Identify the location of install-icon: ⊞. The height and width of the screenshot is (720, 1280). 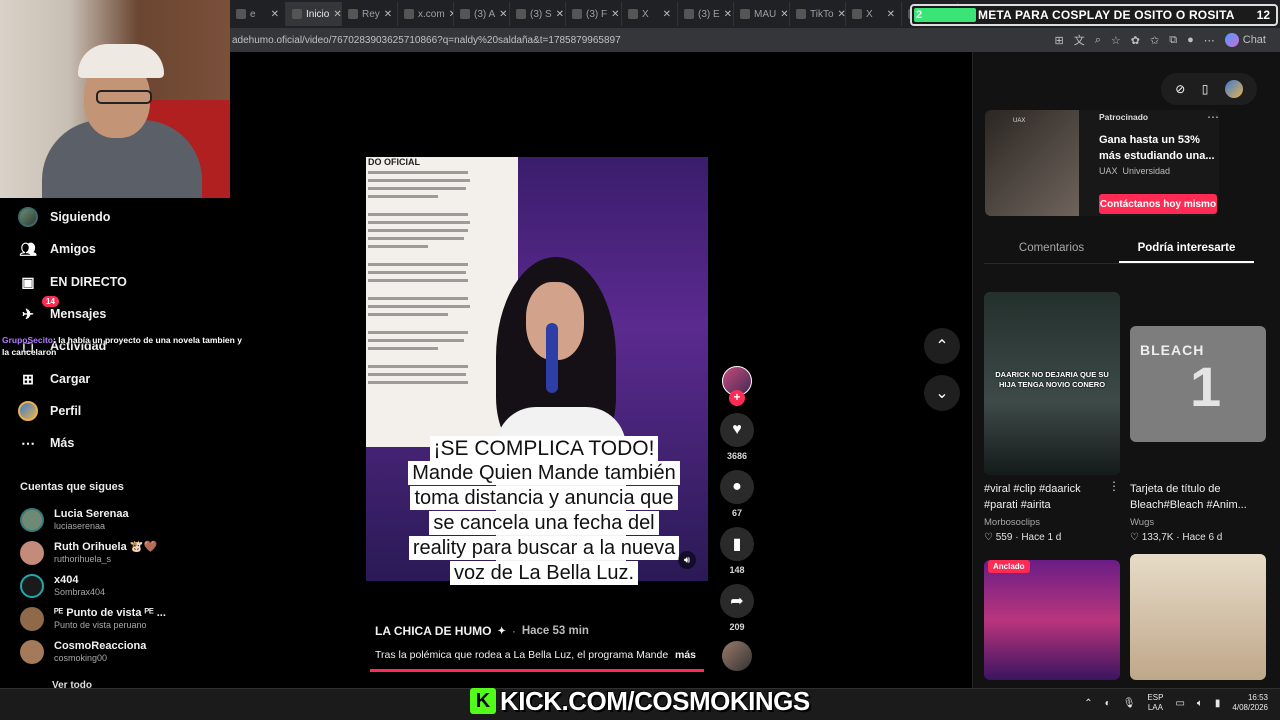
(1059, 40).